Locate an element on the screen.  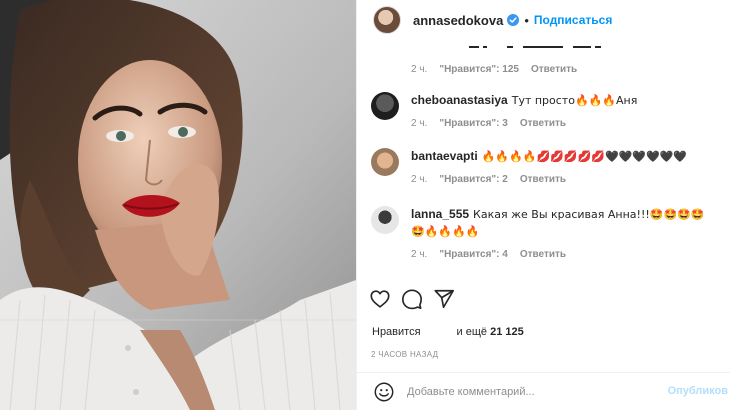
comment-meta: 2 ч. "Нравится": 3 Ответить is located at coordinates (561, 123).